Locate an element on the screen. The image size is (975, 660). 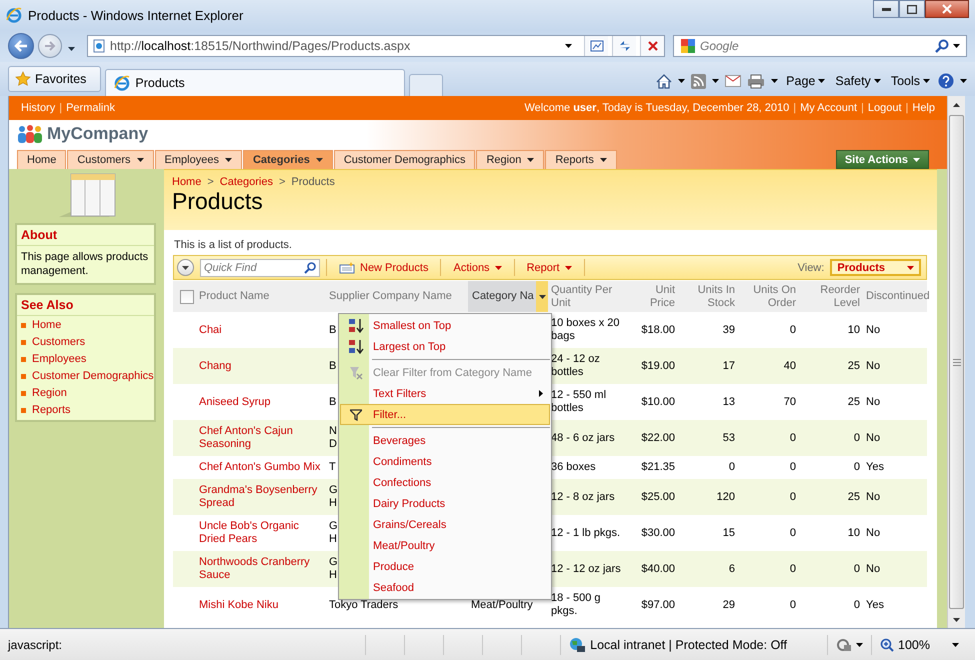
table-cell: $40.00 is located at coordinates (658, 569).